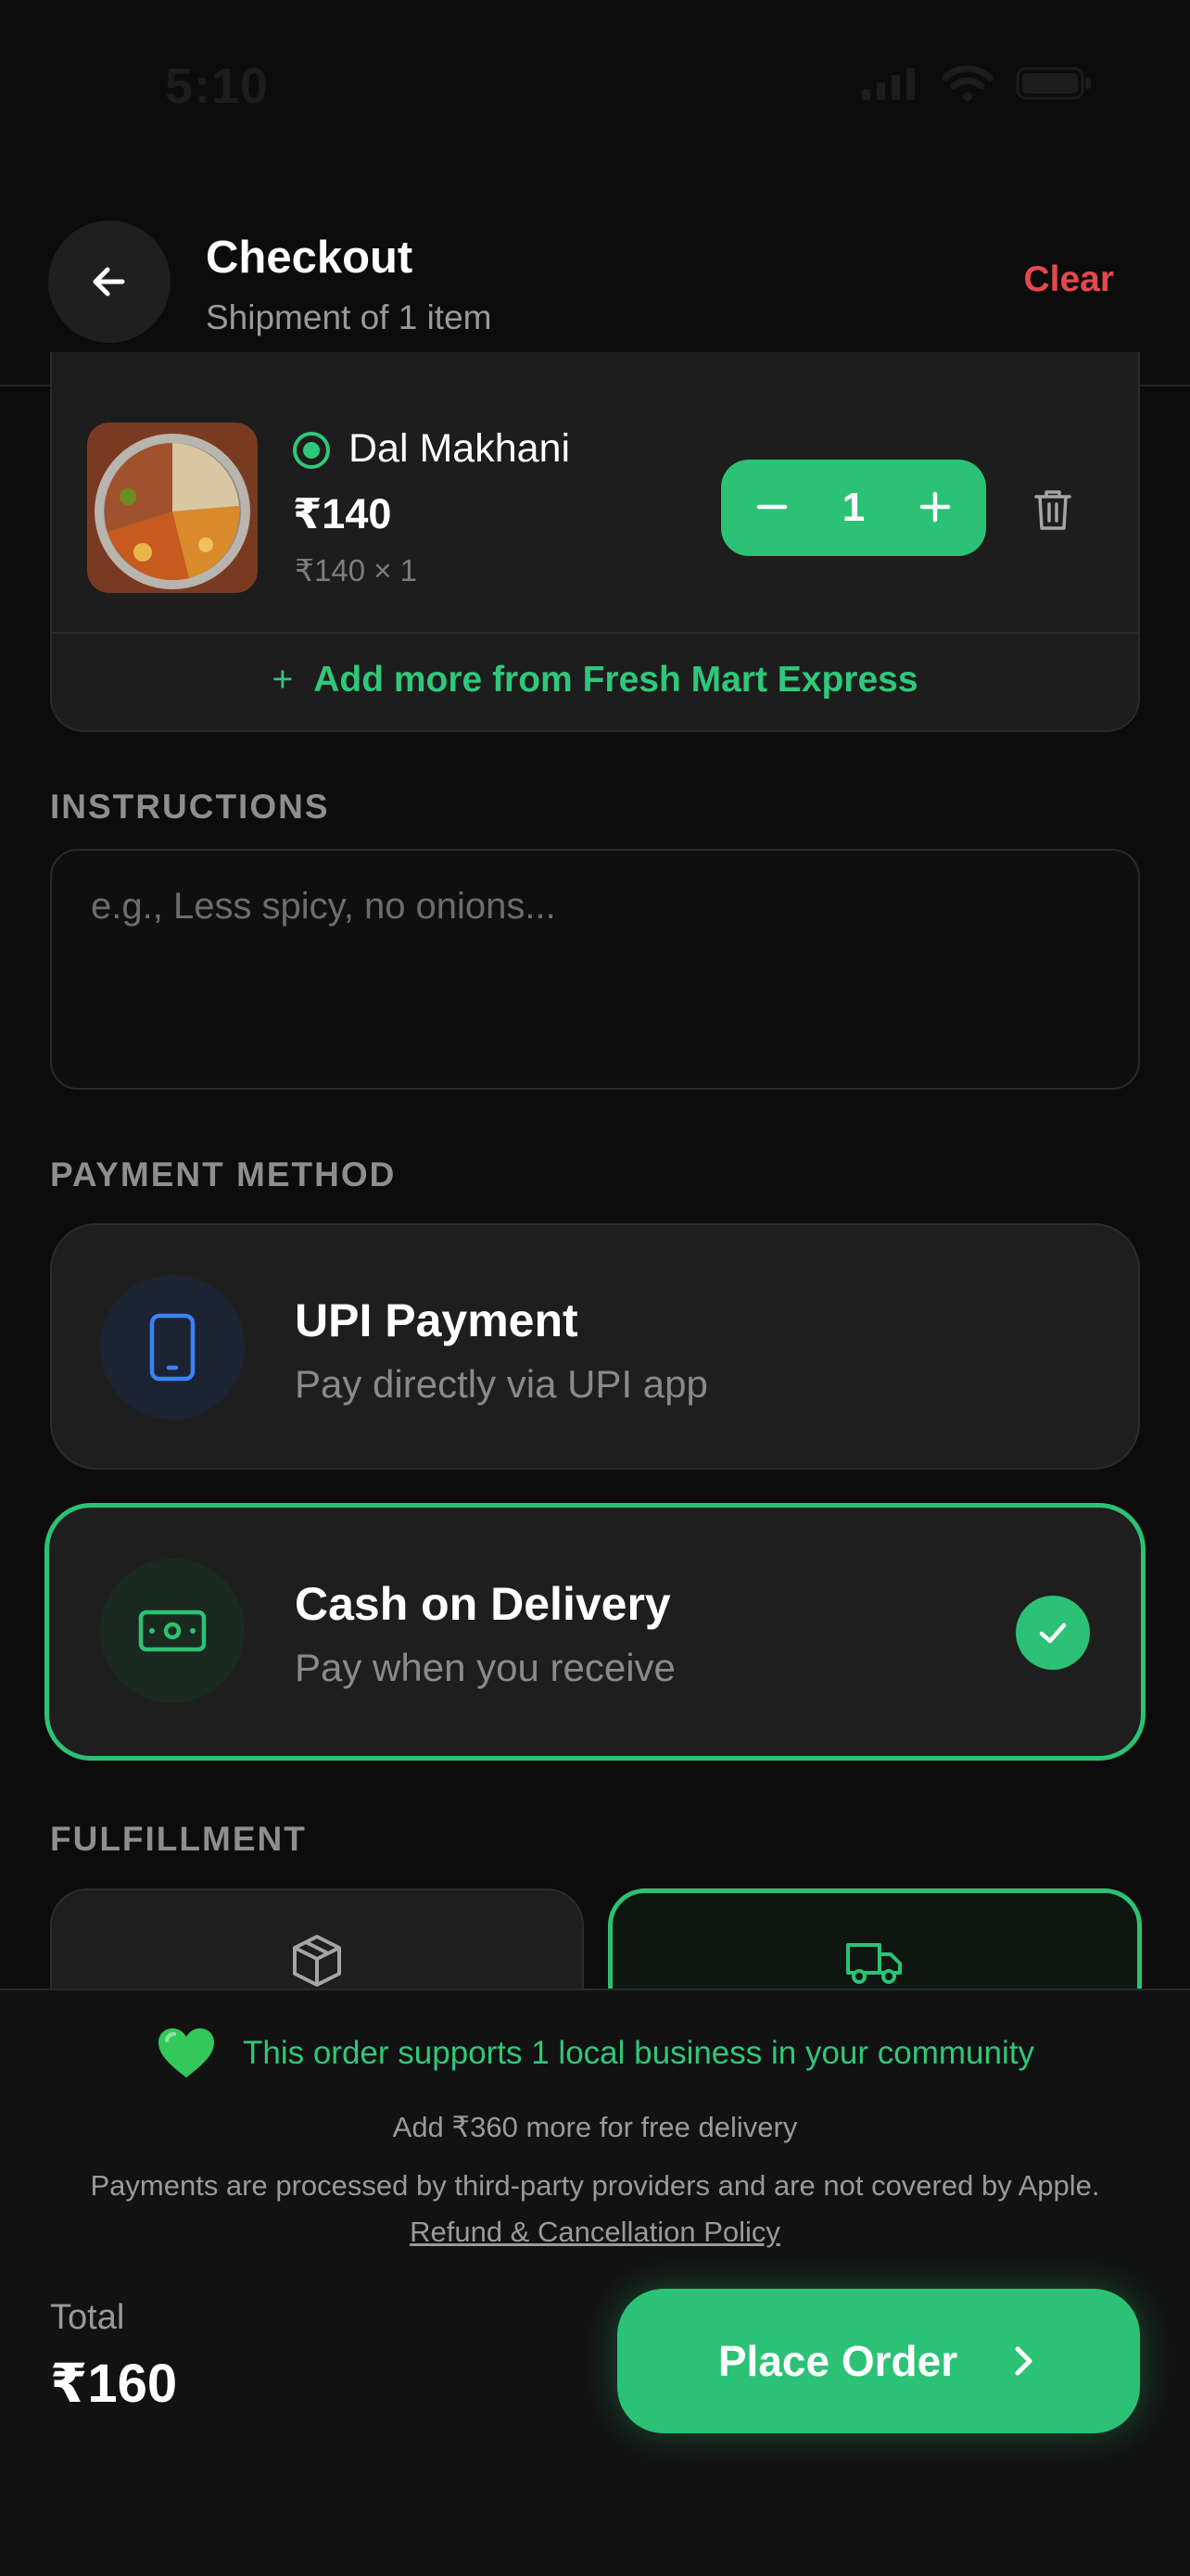 Image resolution: width=1190 pixels, height=2576 pixels. What do you see at coordinates (436, 1320) in the screenshot?
I see `upi-title: UPI Payment` at bounding box center [436, 1320].